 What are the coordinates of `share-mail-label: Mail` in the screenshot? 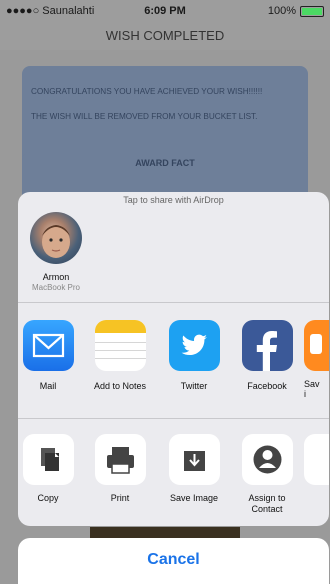 It's located at (48, 386).